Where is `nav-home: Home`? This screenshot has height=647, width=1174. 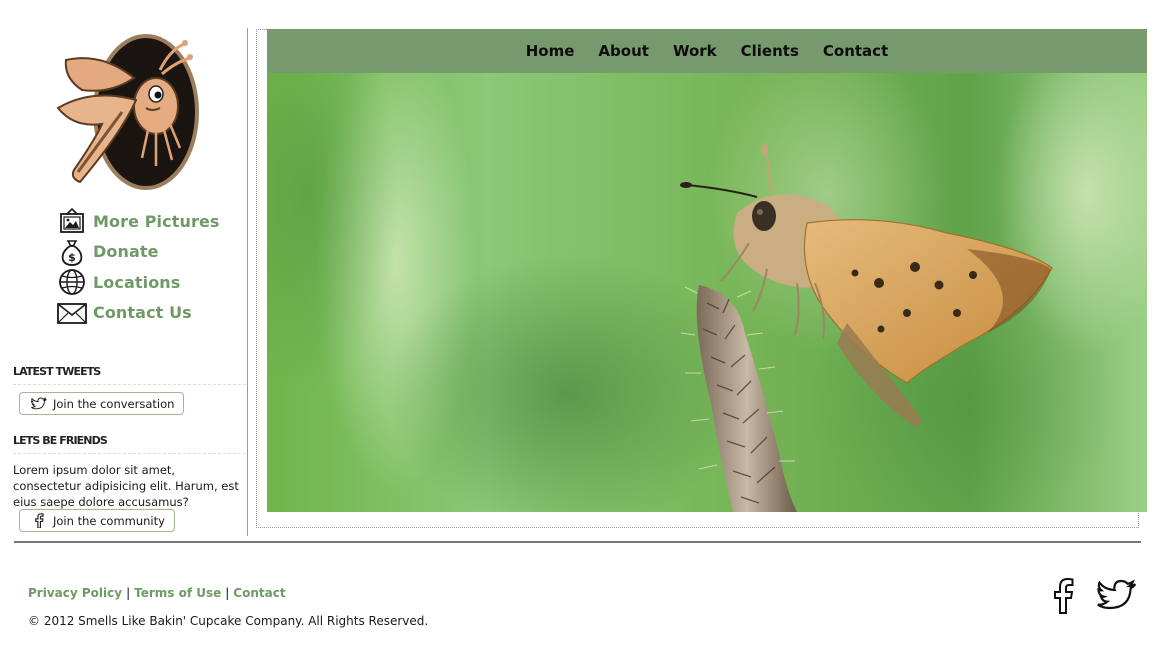
nav-home: Home is located at coordinates (550, 51).